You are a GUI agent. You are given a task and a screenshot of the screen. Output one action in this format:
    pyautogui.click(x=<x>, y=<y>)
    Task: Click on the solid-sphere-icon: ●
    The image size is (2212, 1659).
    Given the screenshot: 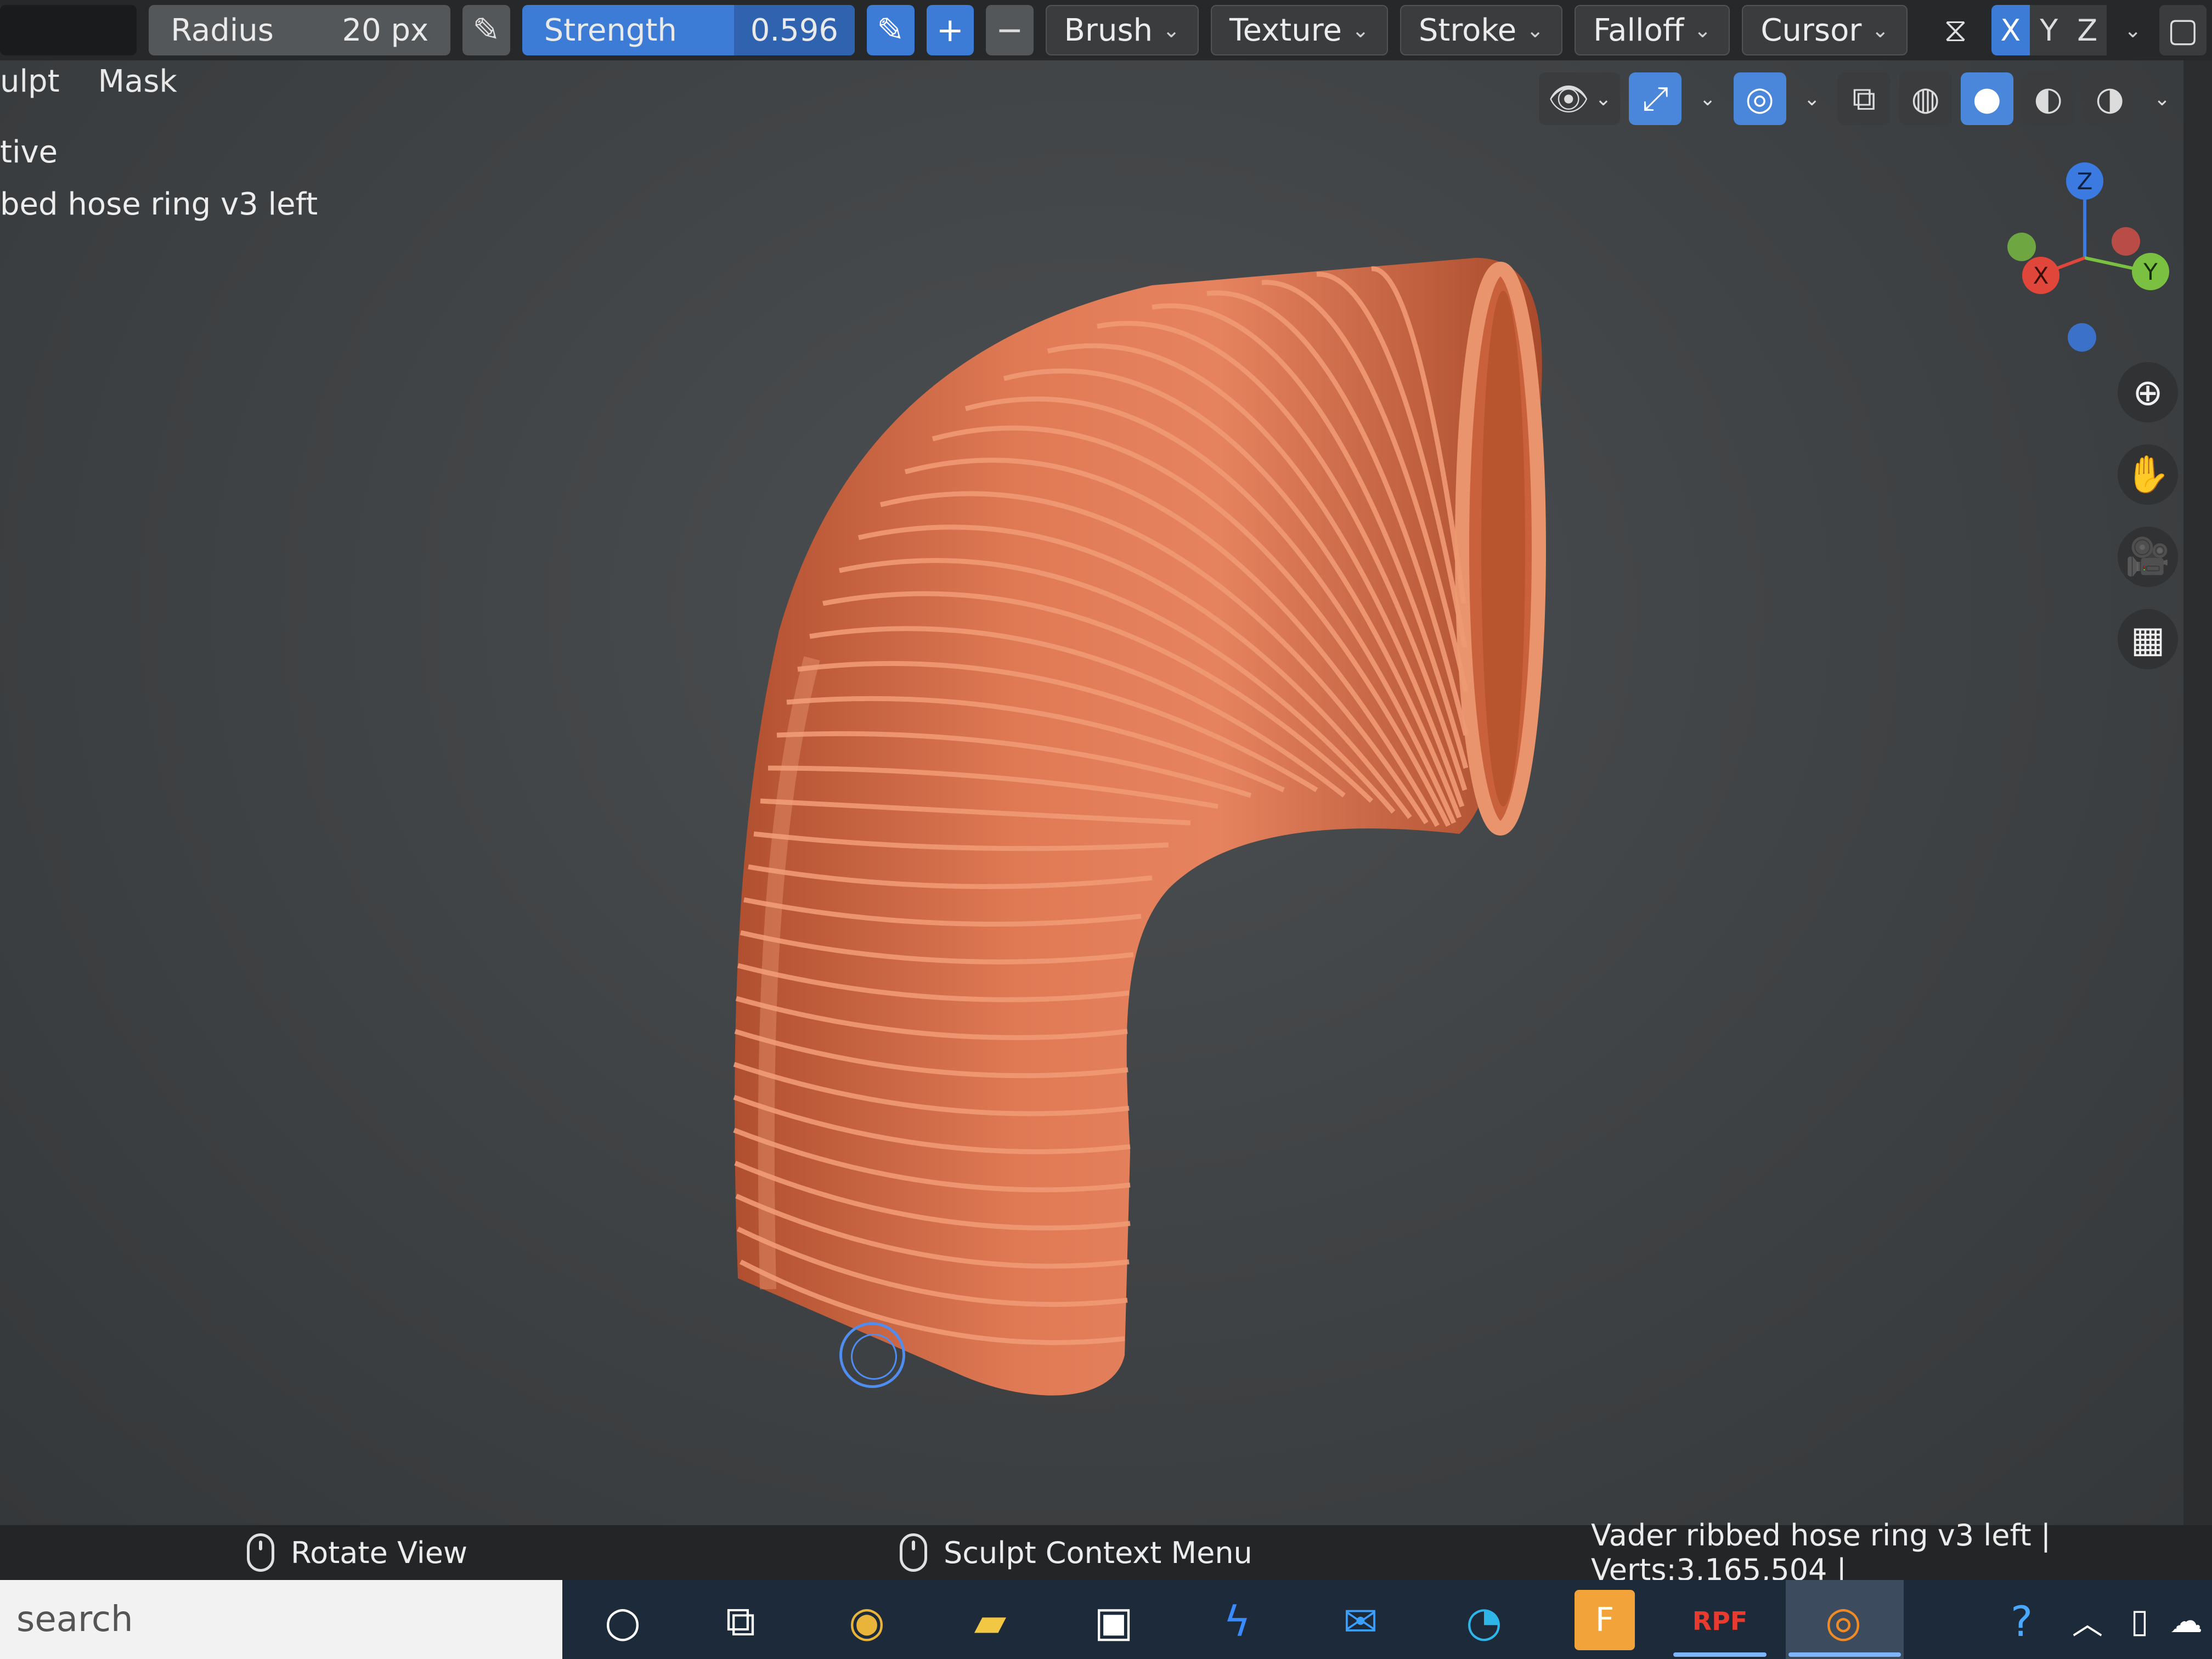 What is the action you would take?
    pyautogui.click(x=1987, y=99)
    